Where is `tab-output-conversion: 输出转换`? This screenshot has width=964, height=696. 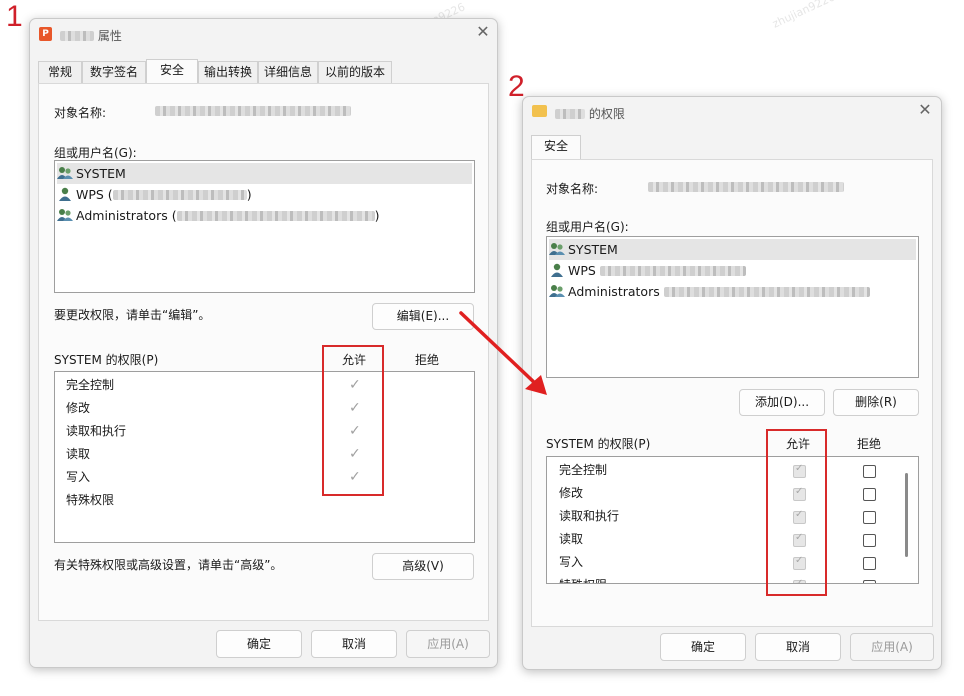 tab-output-conversion: 输出转换 is located at coordinates (228, 72).